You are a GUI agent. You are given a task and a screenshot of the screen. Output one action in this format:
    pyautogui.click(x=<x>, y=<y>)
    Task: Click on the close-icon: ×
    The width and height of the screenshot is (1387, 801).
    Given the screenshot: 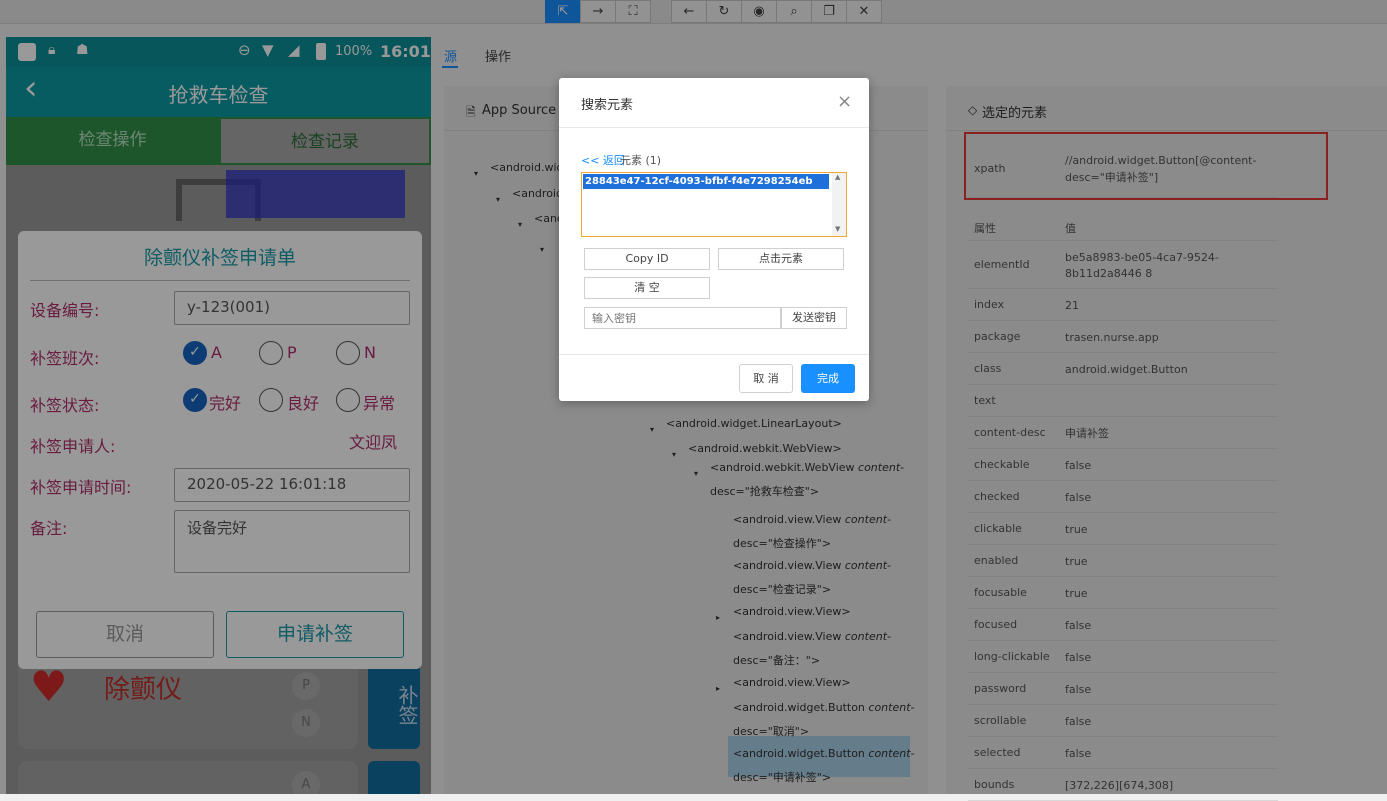 What is the action you would take?
    pyautogui.click(x=844, y=101)
    